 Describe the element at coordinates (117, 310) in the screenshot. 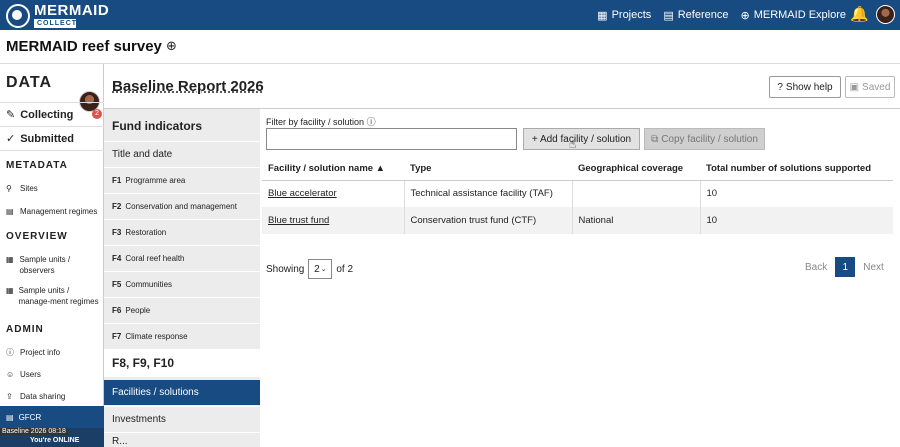

I see `fund-code: F6` at that location.